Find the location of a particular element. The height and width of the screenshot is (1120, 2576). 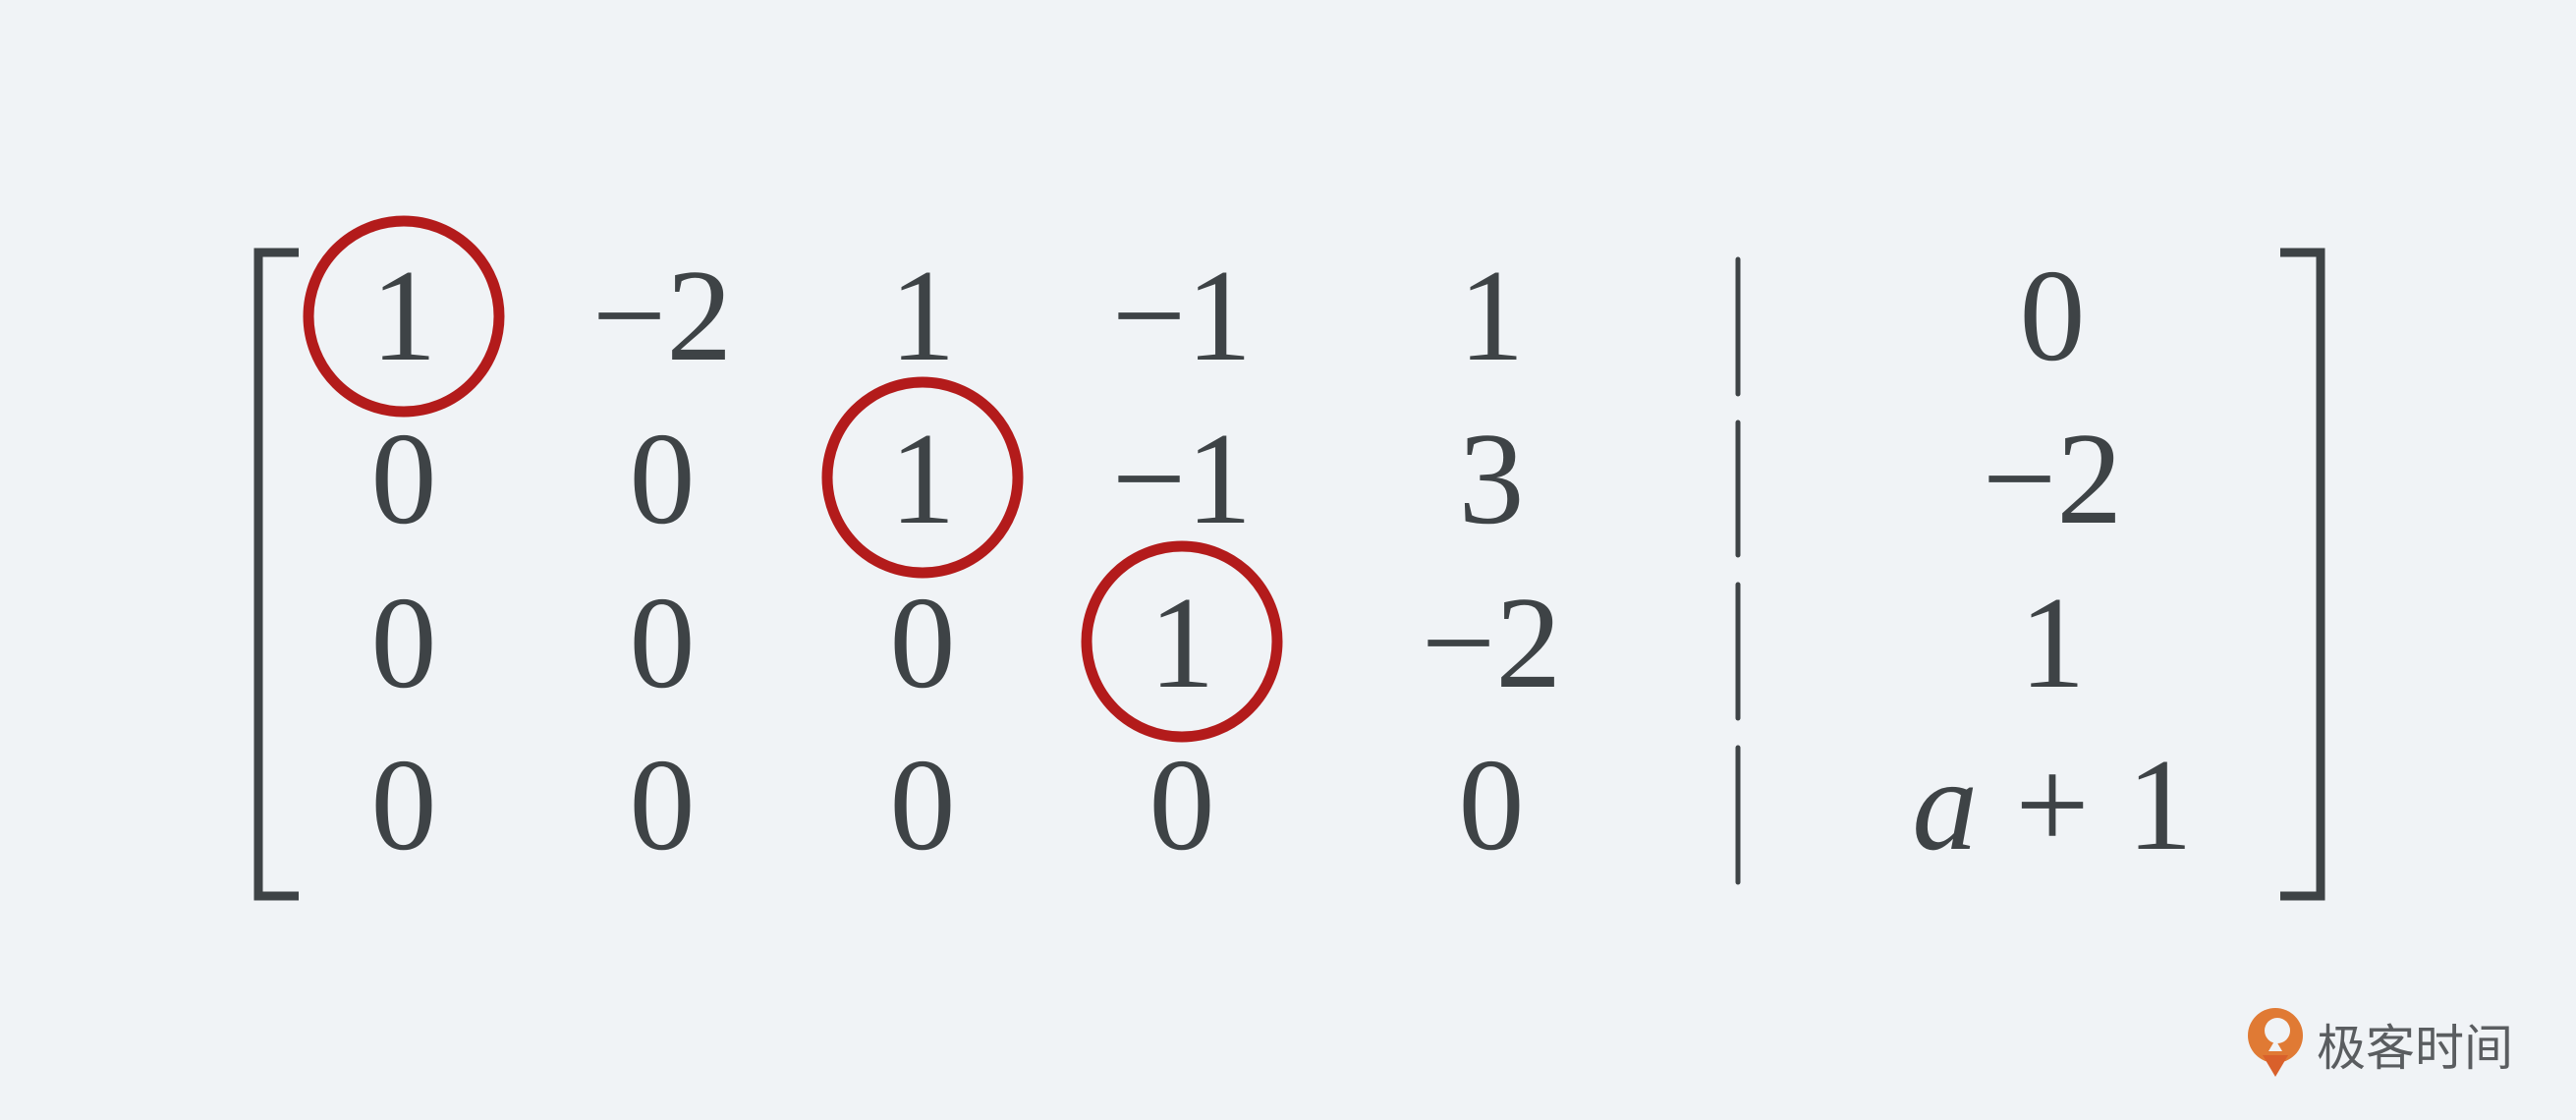

rhs-entry: 1 is located at coordinates (2053, 642).